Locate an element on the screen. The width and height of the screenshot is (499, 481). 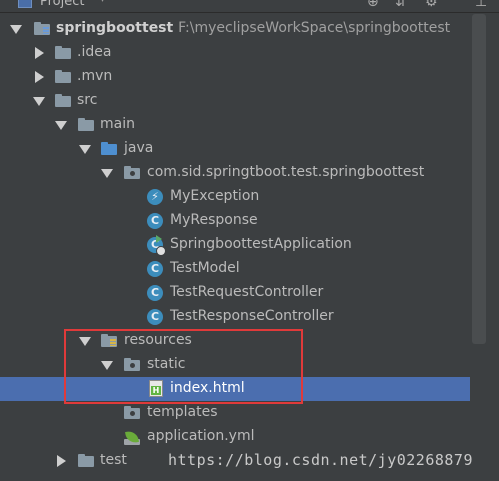
node-label: TestModel is located at coordinates (205, 268).